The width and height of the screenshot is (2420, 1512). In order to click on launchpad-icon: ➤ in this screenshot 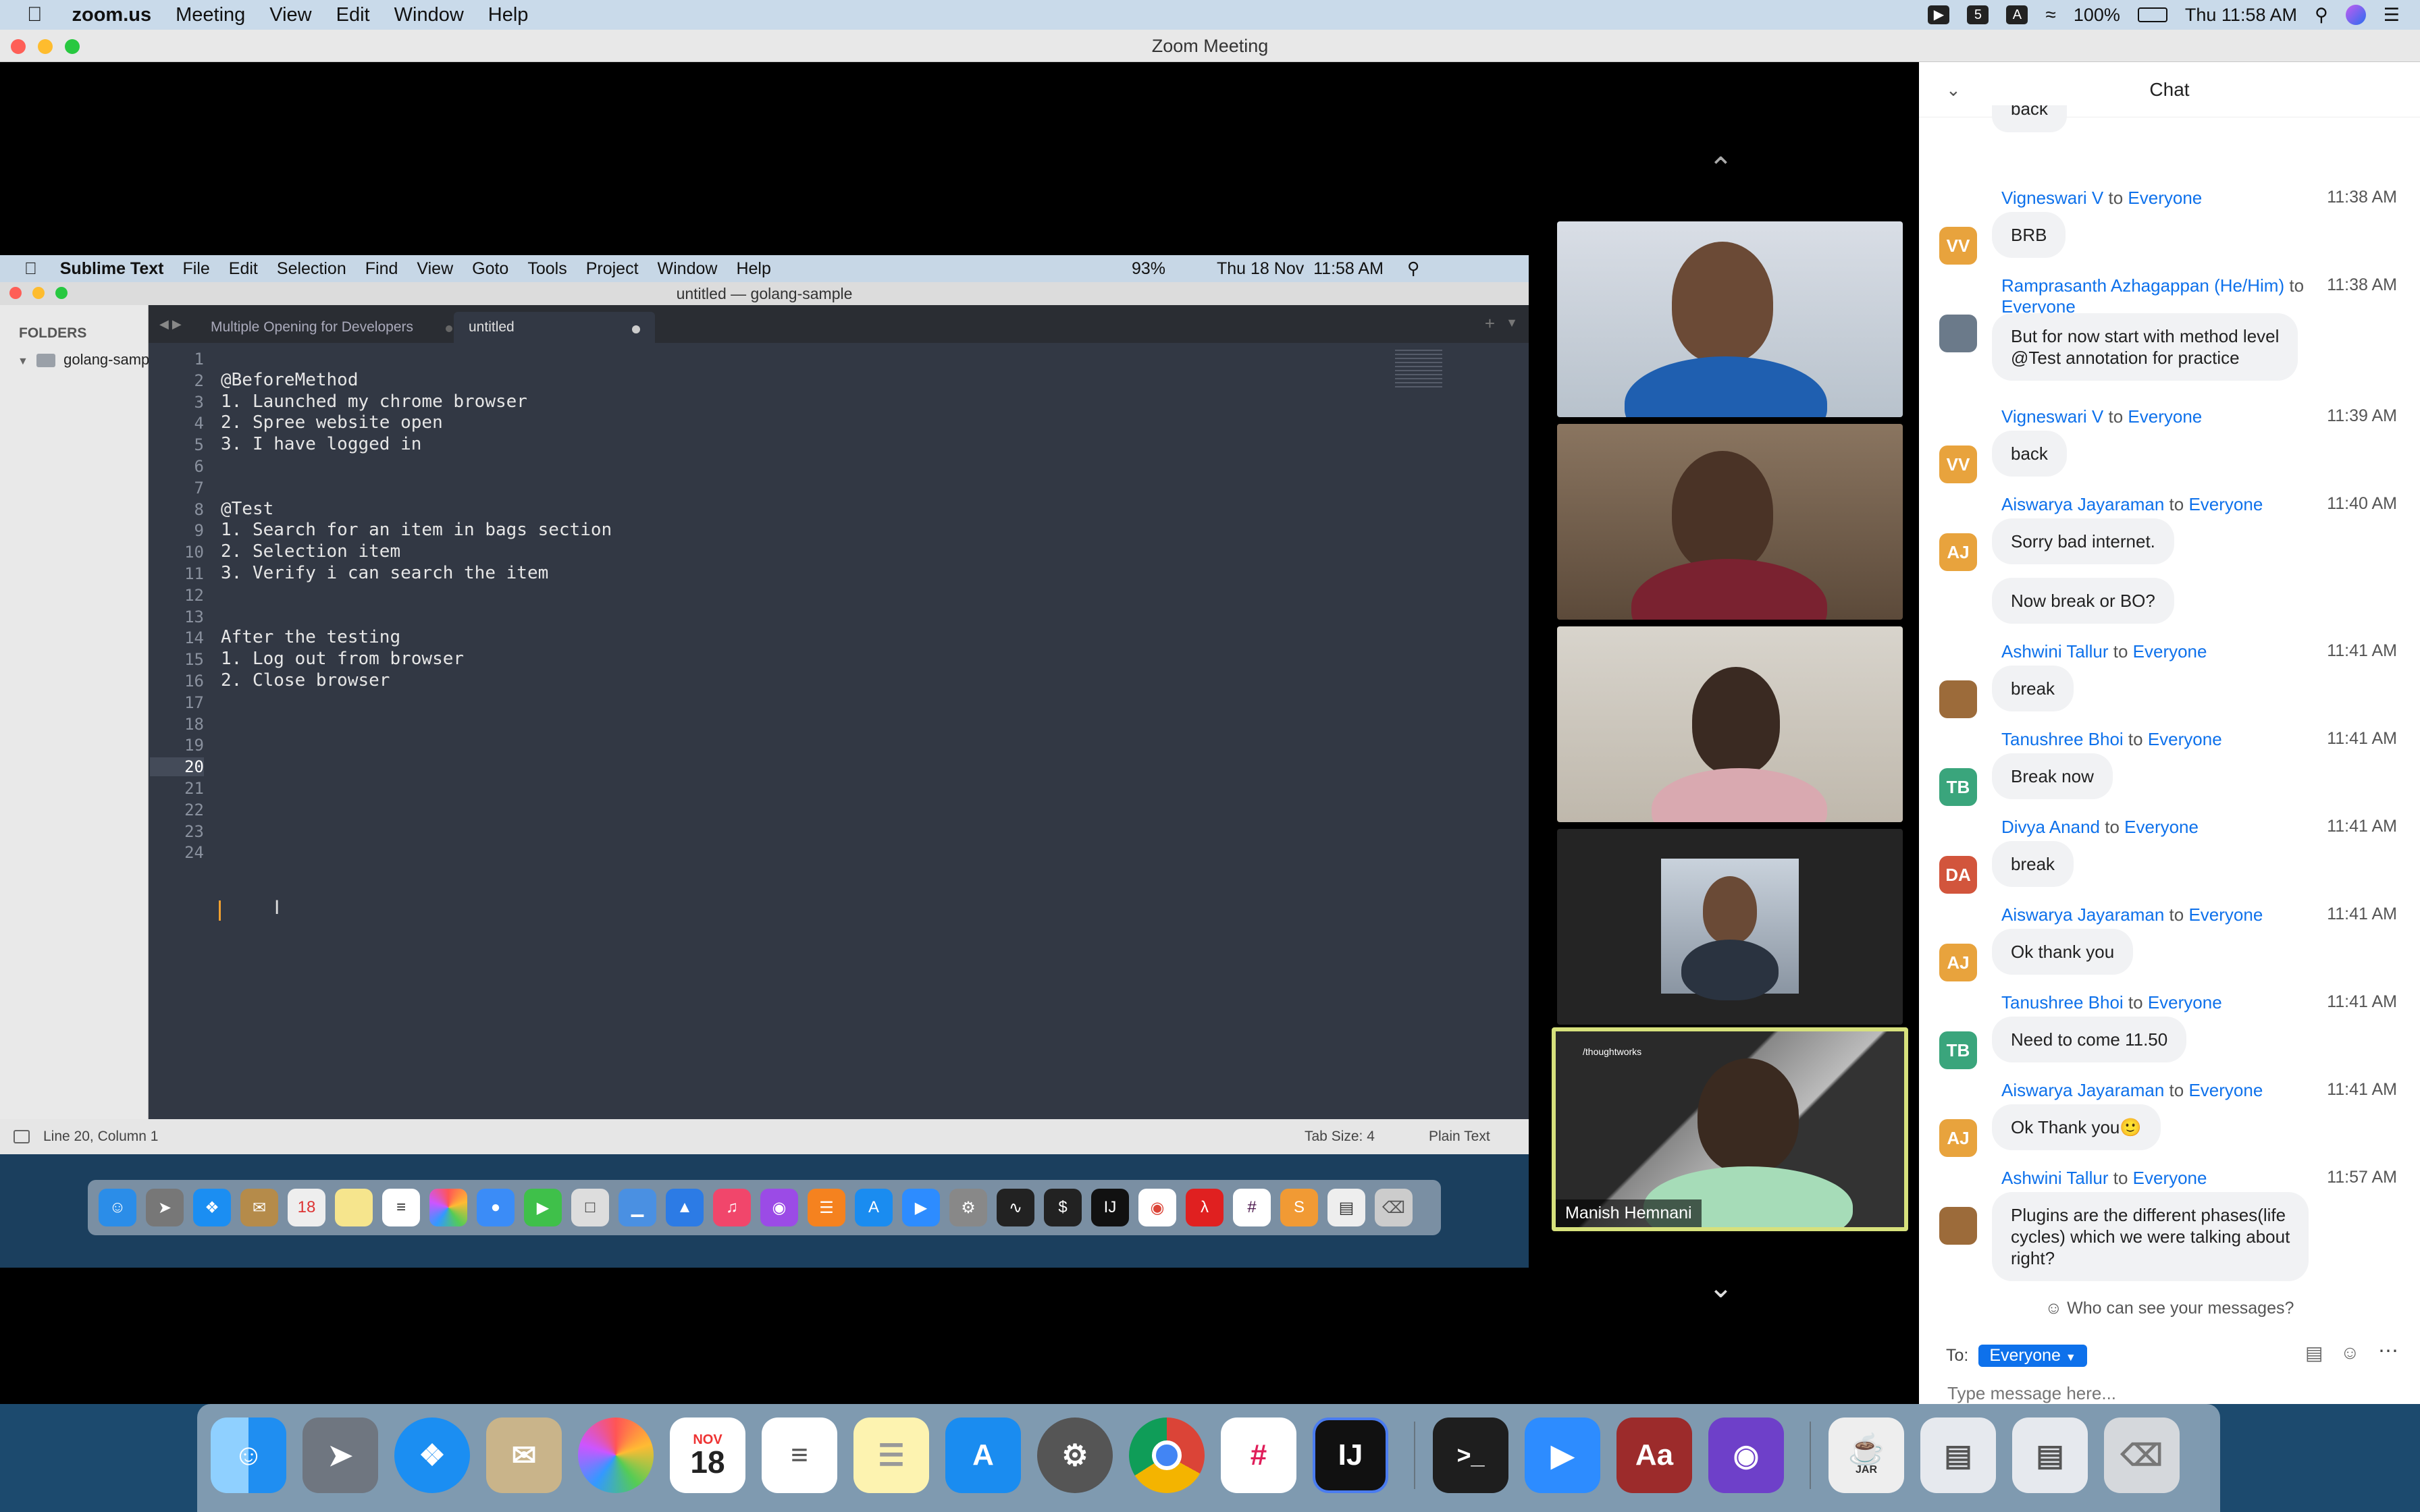, I will do `click(340, 1455)`.